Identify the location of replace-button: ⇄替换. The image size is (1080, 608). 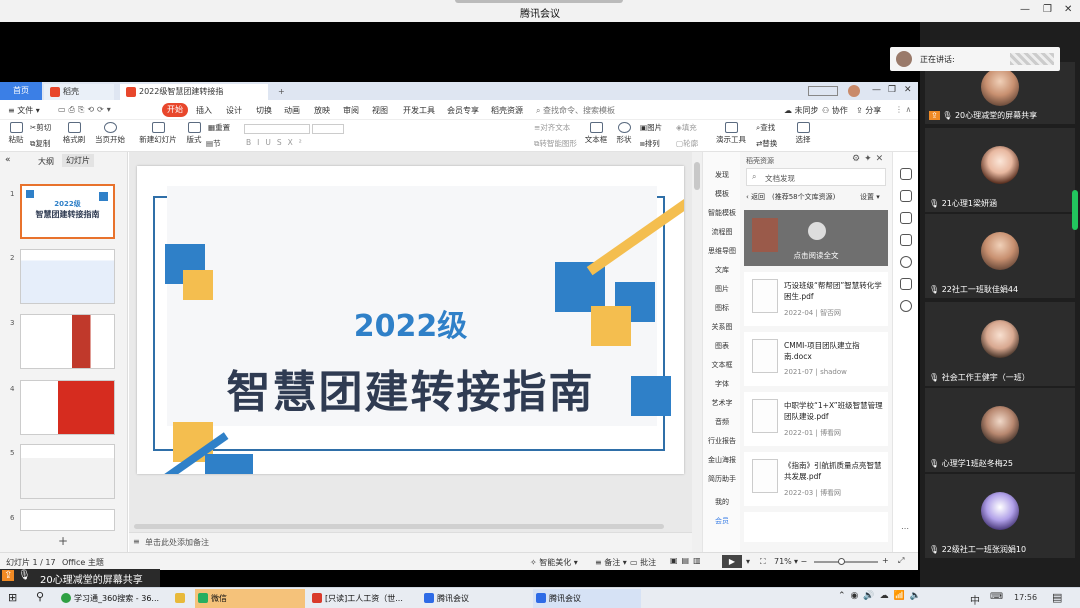
(766, 143).